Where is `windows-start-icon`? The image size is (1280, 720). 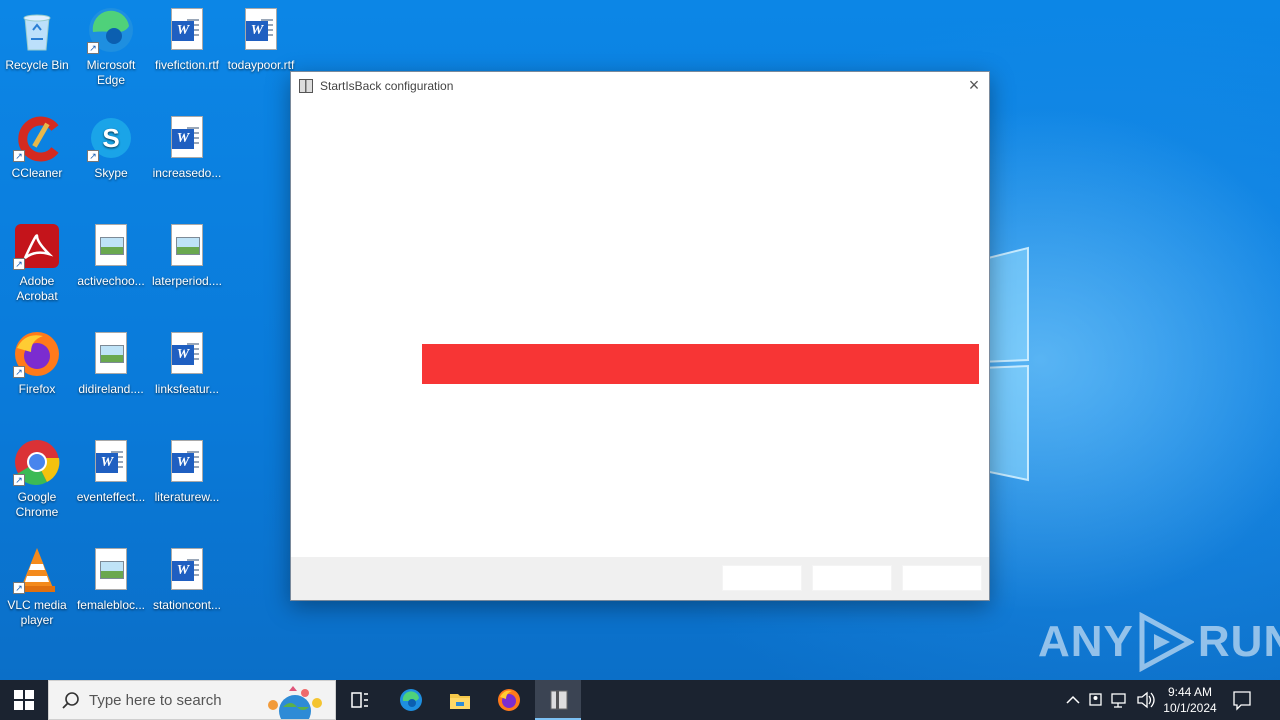 windows-start-icon is located at coordinates (24, 700).